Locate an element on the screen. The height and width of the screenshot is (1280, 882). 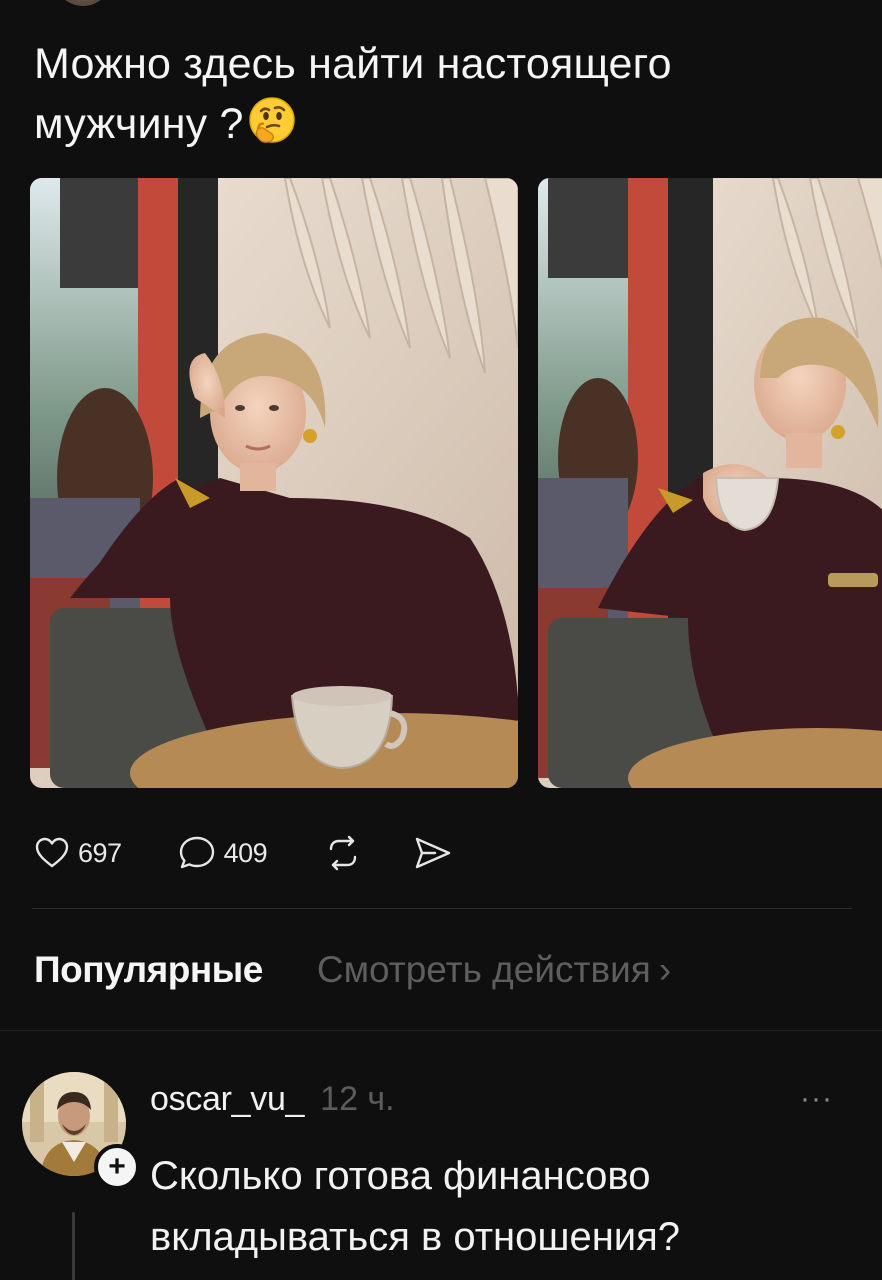
share-button is located at coordinates (433, 853).